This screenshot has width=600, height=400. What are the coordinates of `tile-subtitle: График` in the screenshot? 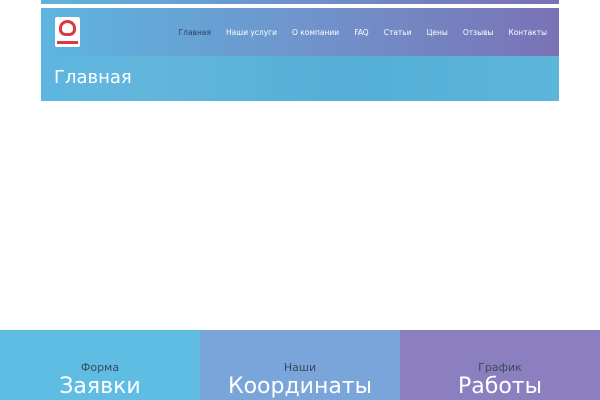 It's located at (500, 367).